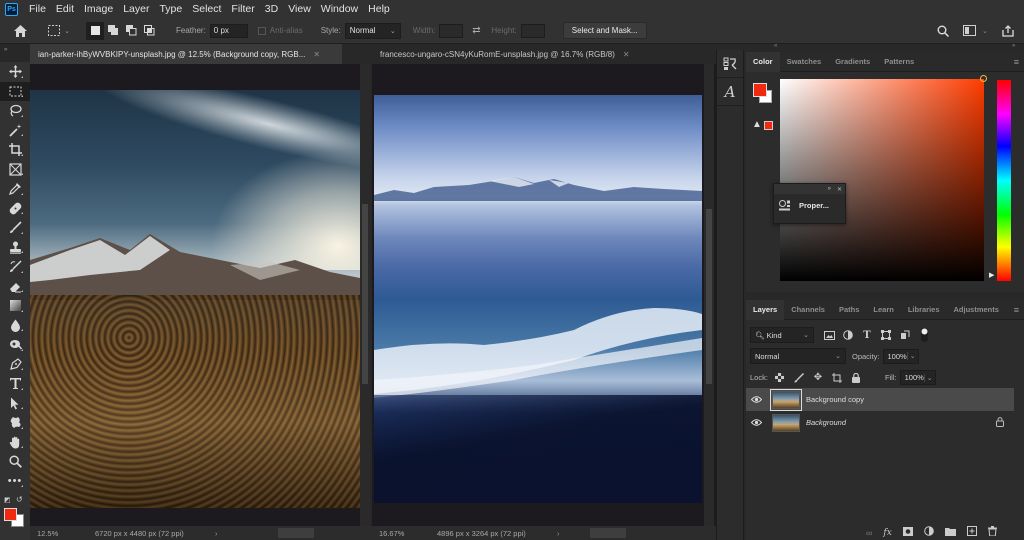 The height and width of the screenshot is (540, 1024). I want to click on intersect-selection-button, so click(149, 30).